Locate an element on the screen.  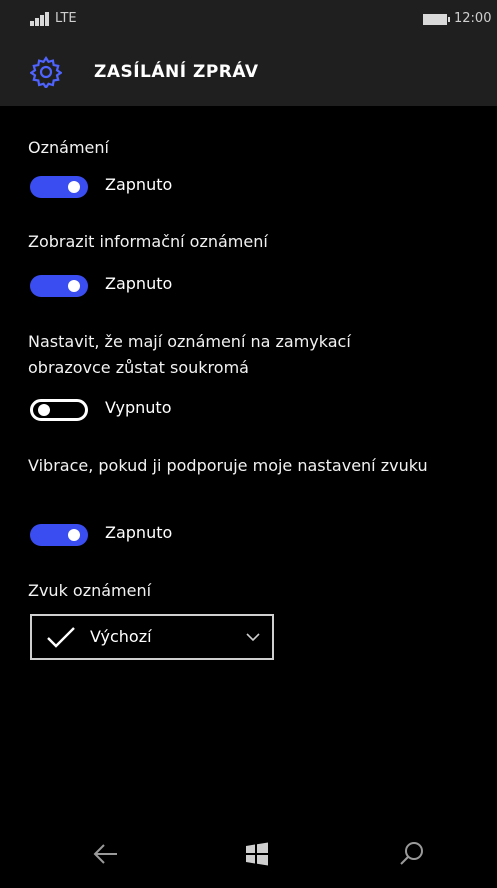
sound-dropdown: Výchozí is located at coordinates (152, 637).